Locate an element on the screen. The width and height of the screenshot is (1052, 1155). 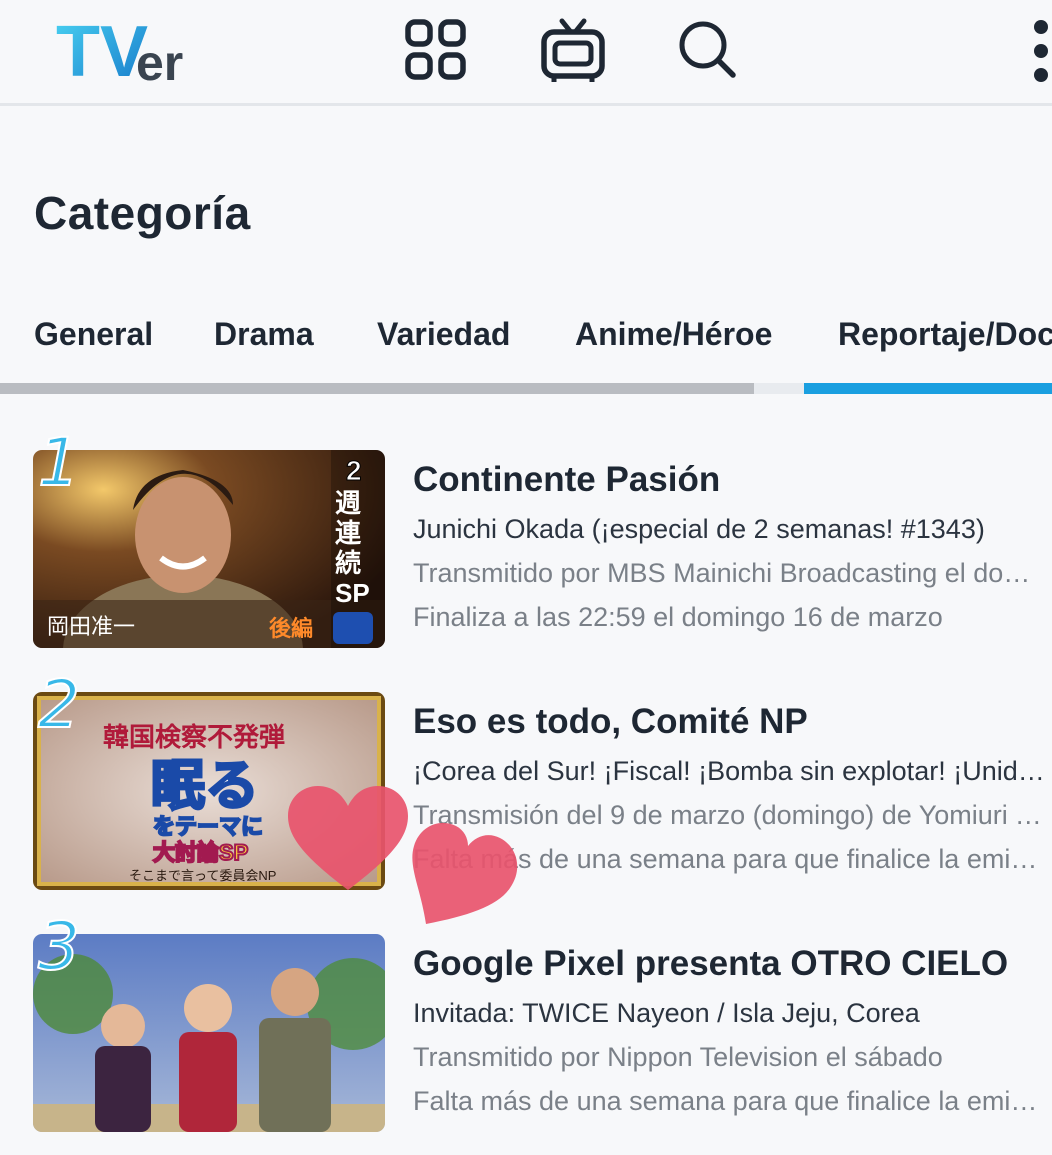
tab-drama: Drama is located at coordinates (264, 334).